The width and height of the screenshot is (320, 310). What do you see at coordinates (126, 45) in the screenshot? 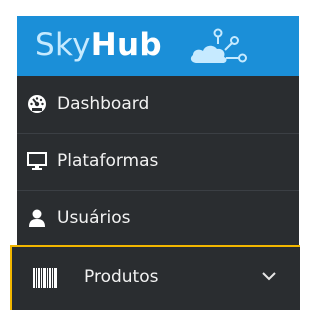
I see `brand-hub: Hub` at bounding box center [126, 45].